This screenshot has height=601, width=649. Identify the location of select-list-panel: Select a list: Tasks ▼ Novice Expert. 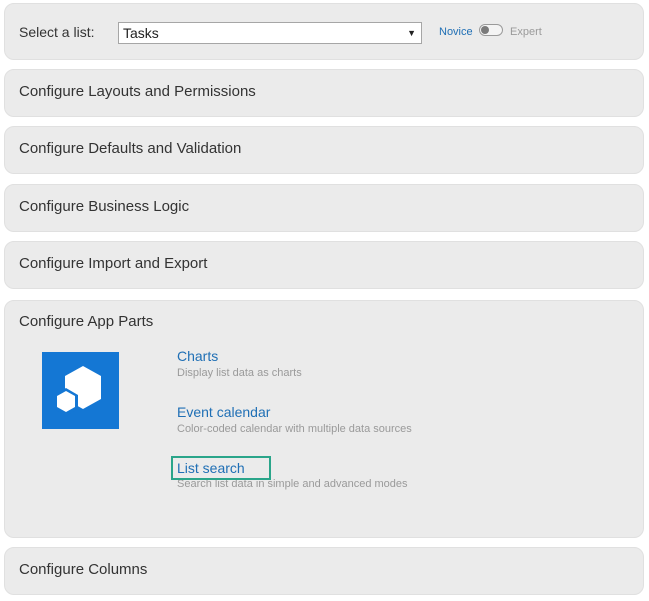
(324, 31).